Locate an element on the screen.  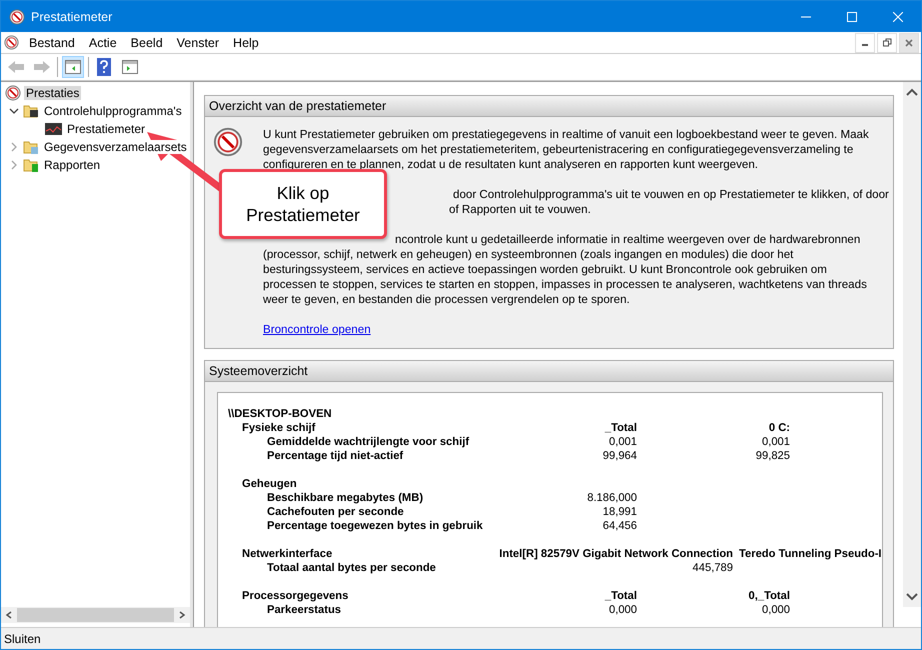
paragraph-line: of Rapporten uit te vouwen. is located at coordinates (520, 209).